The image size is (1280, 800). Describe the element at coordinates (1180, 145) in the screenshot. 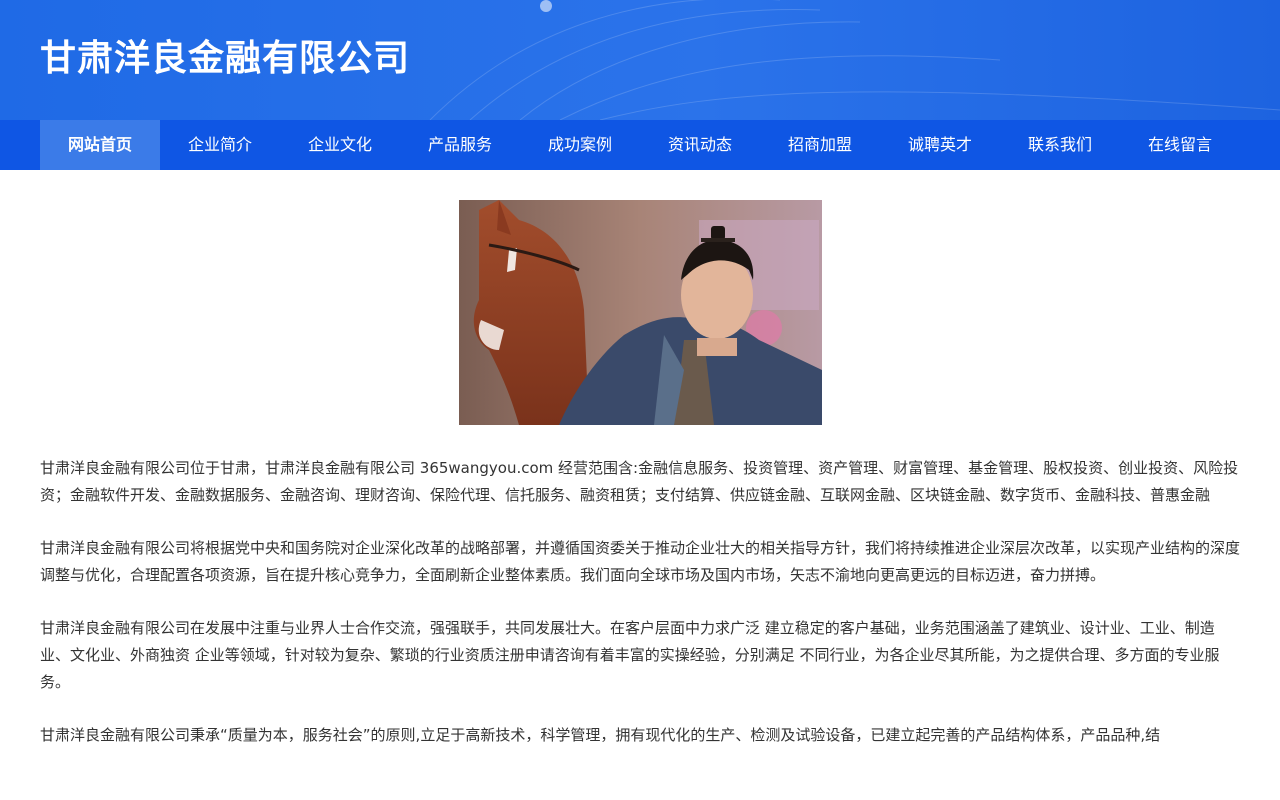

I see `nav-item-message: 在线留言` at that location.